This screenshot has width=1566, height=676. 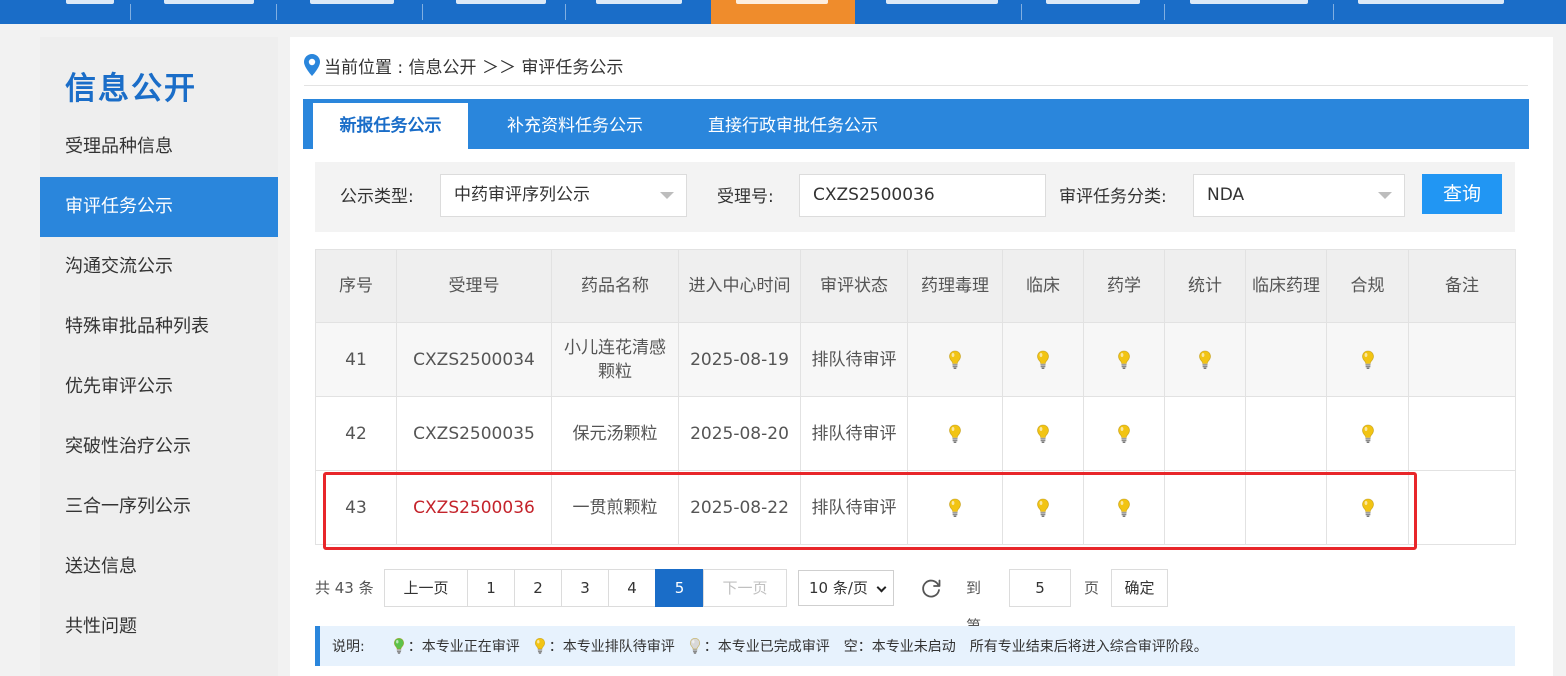 I want to click on page-button-3: 3, so click(x=585, y=588).